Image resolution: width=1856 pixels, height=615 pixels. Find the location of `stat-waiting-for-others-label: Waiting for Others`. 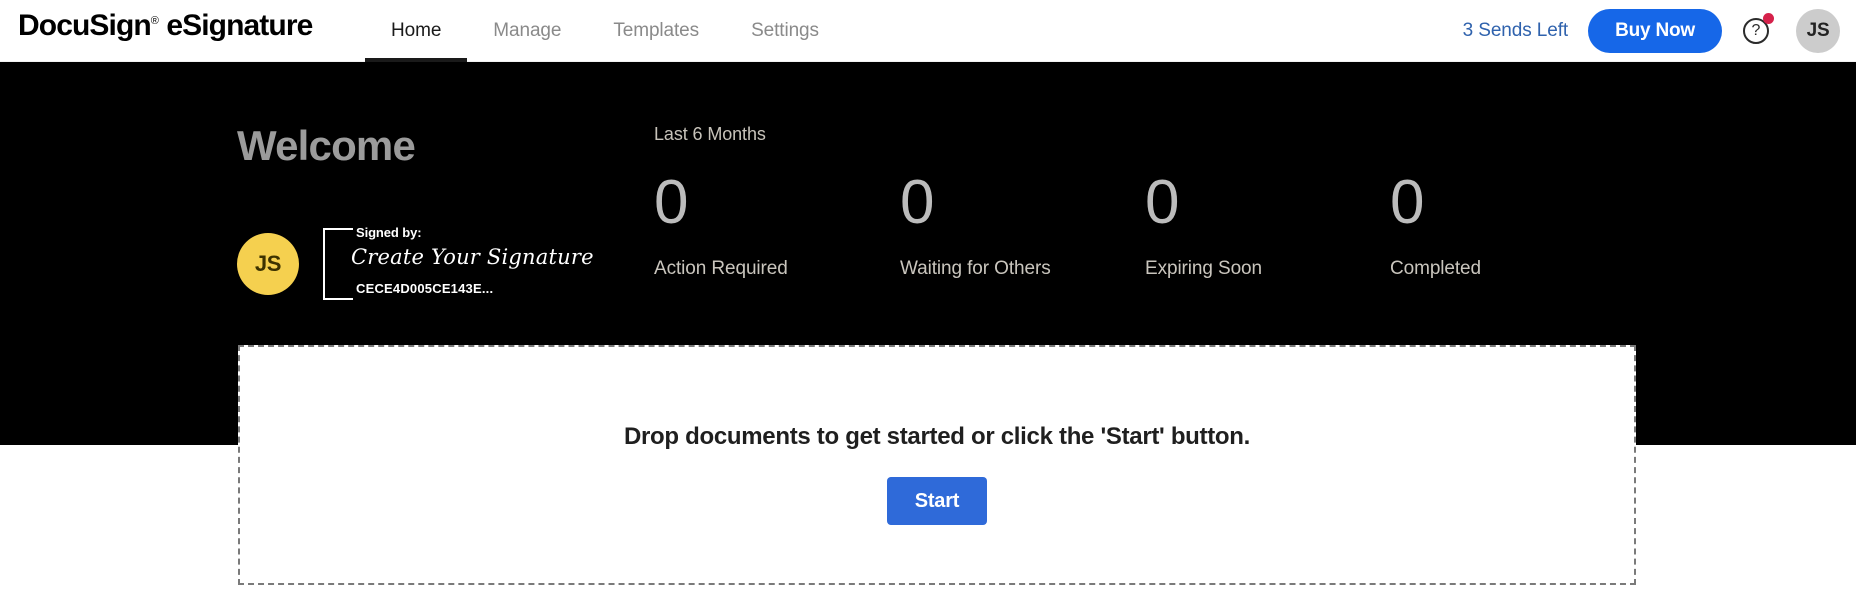

stat-waiting-for-others-label: Waiting for Others is located at coordinates (975, 268).